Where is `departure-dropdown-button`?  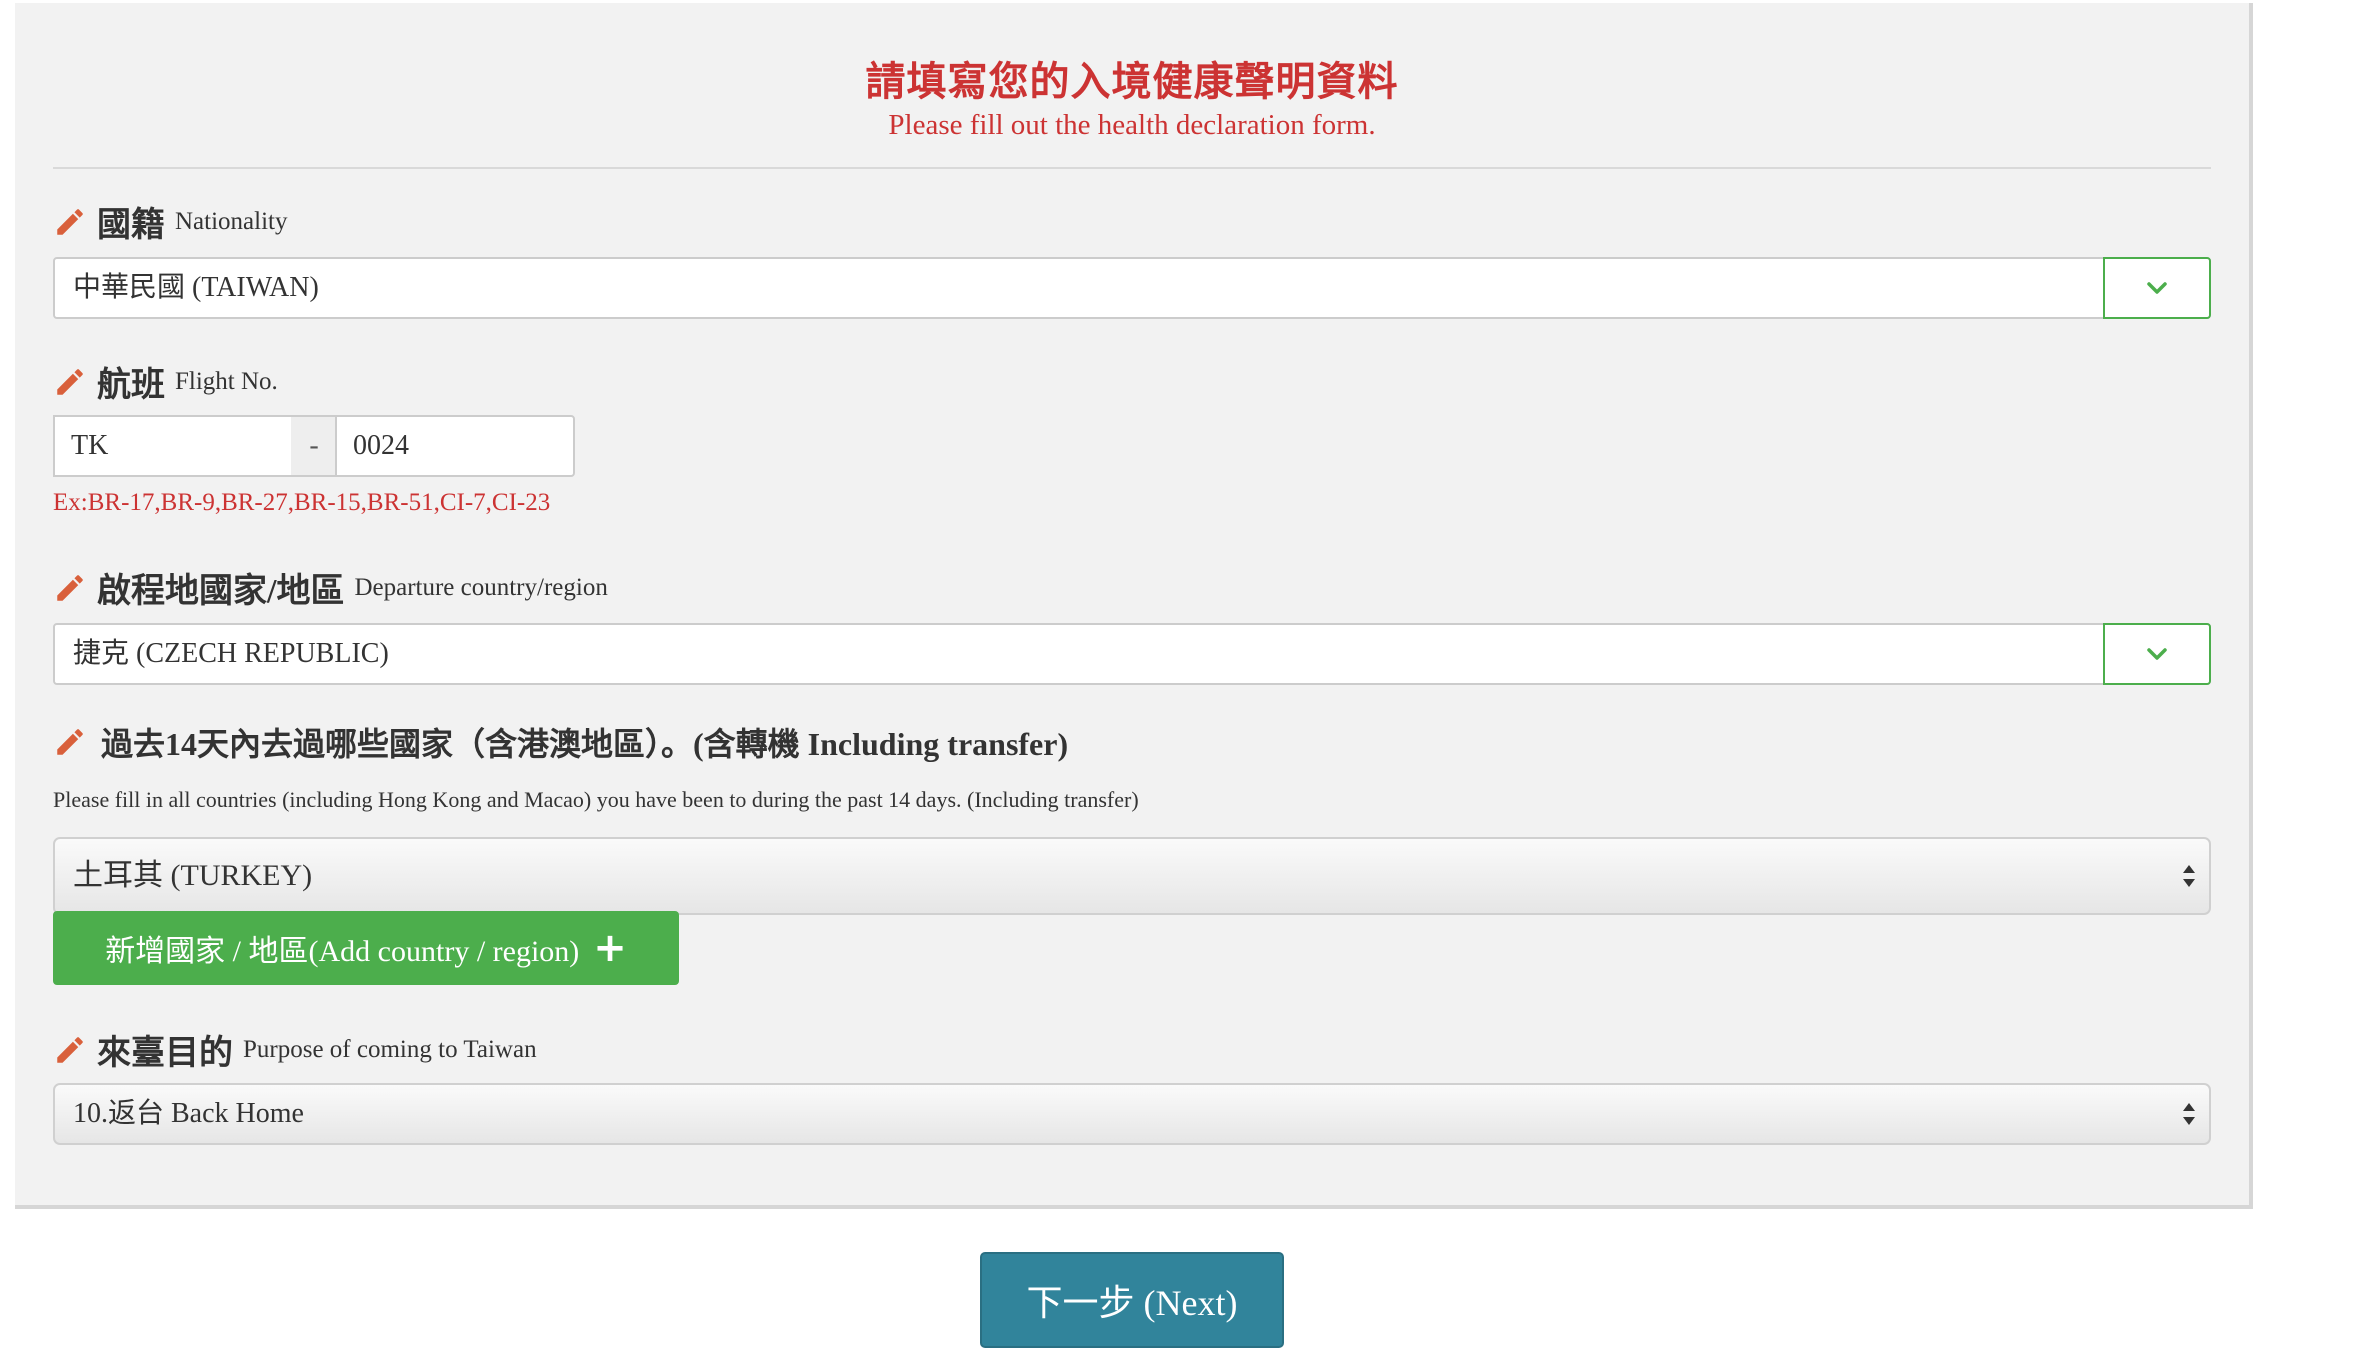
departure-dropdown-button is located at coordinates (2157, 654).